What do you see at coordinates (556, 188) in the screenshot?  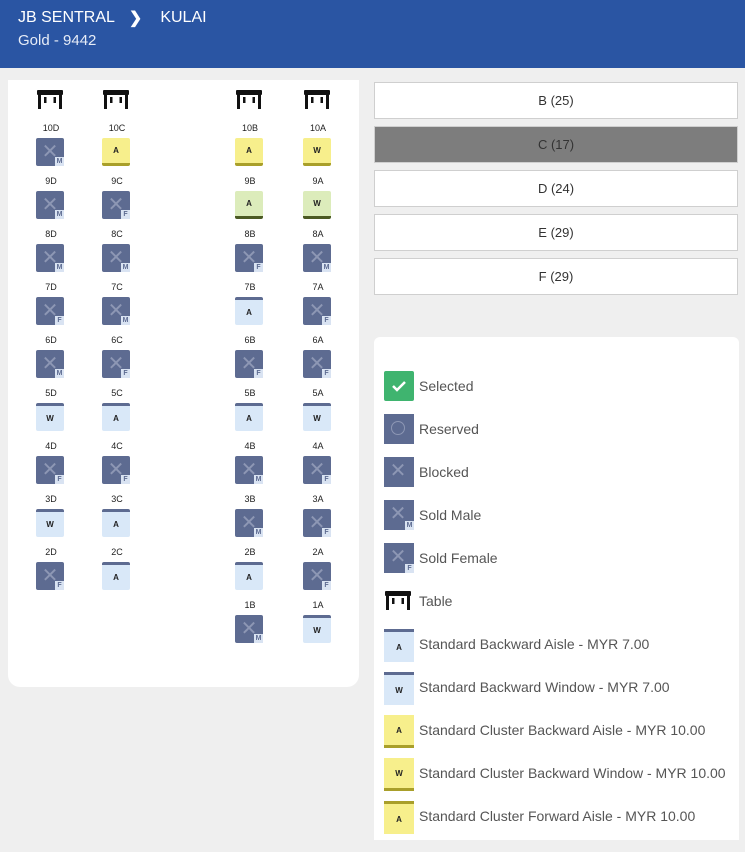 I see `coach-button-d: D (24)` at bounding box center [556, 188].